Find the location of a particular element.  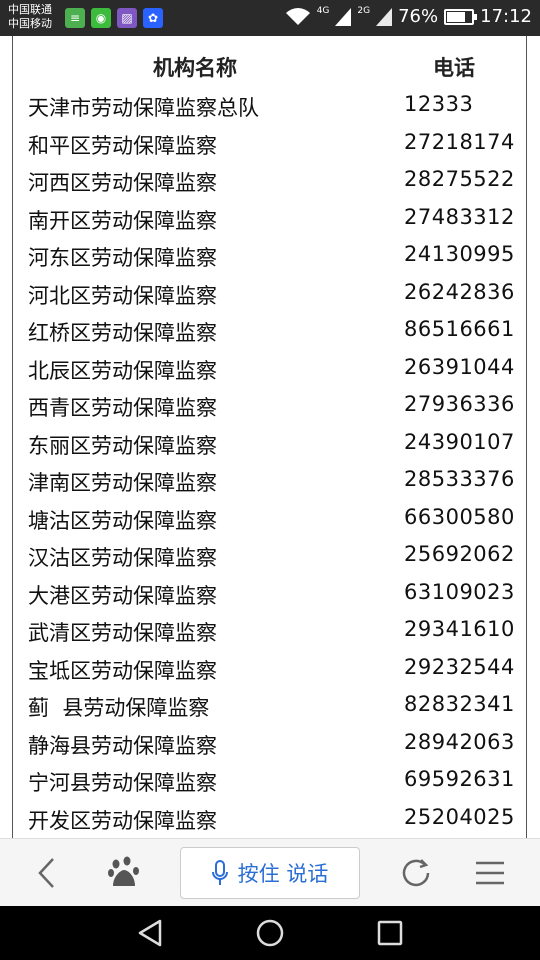

agency-name: 和平区劳动保障监察 is located at coordinates (122, 145).